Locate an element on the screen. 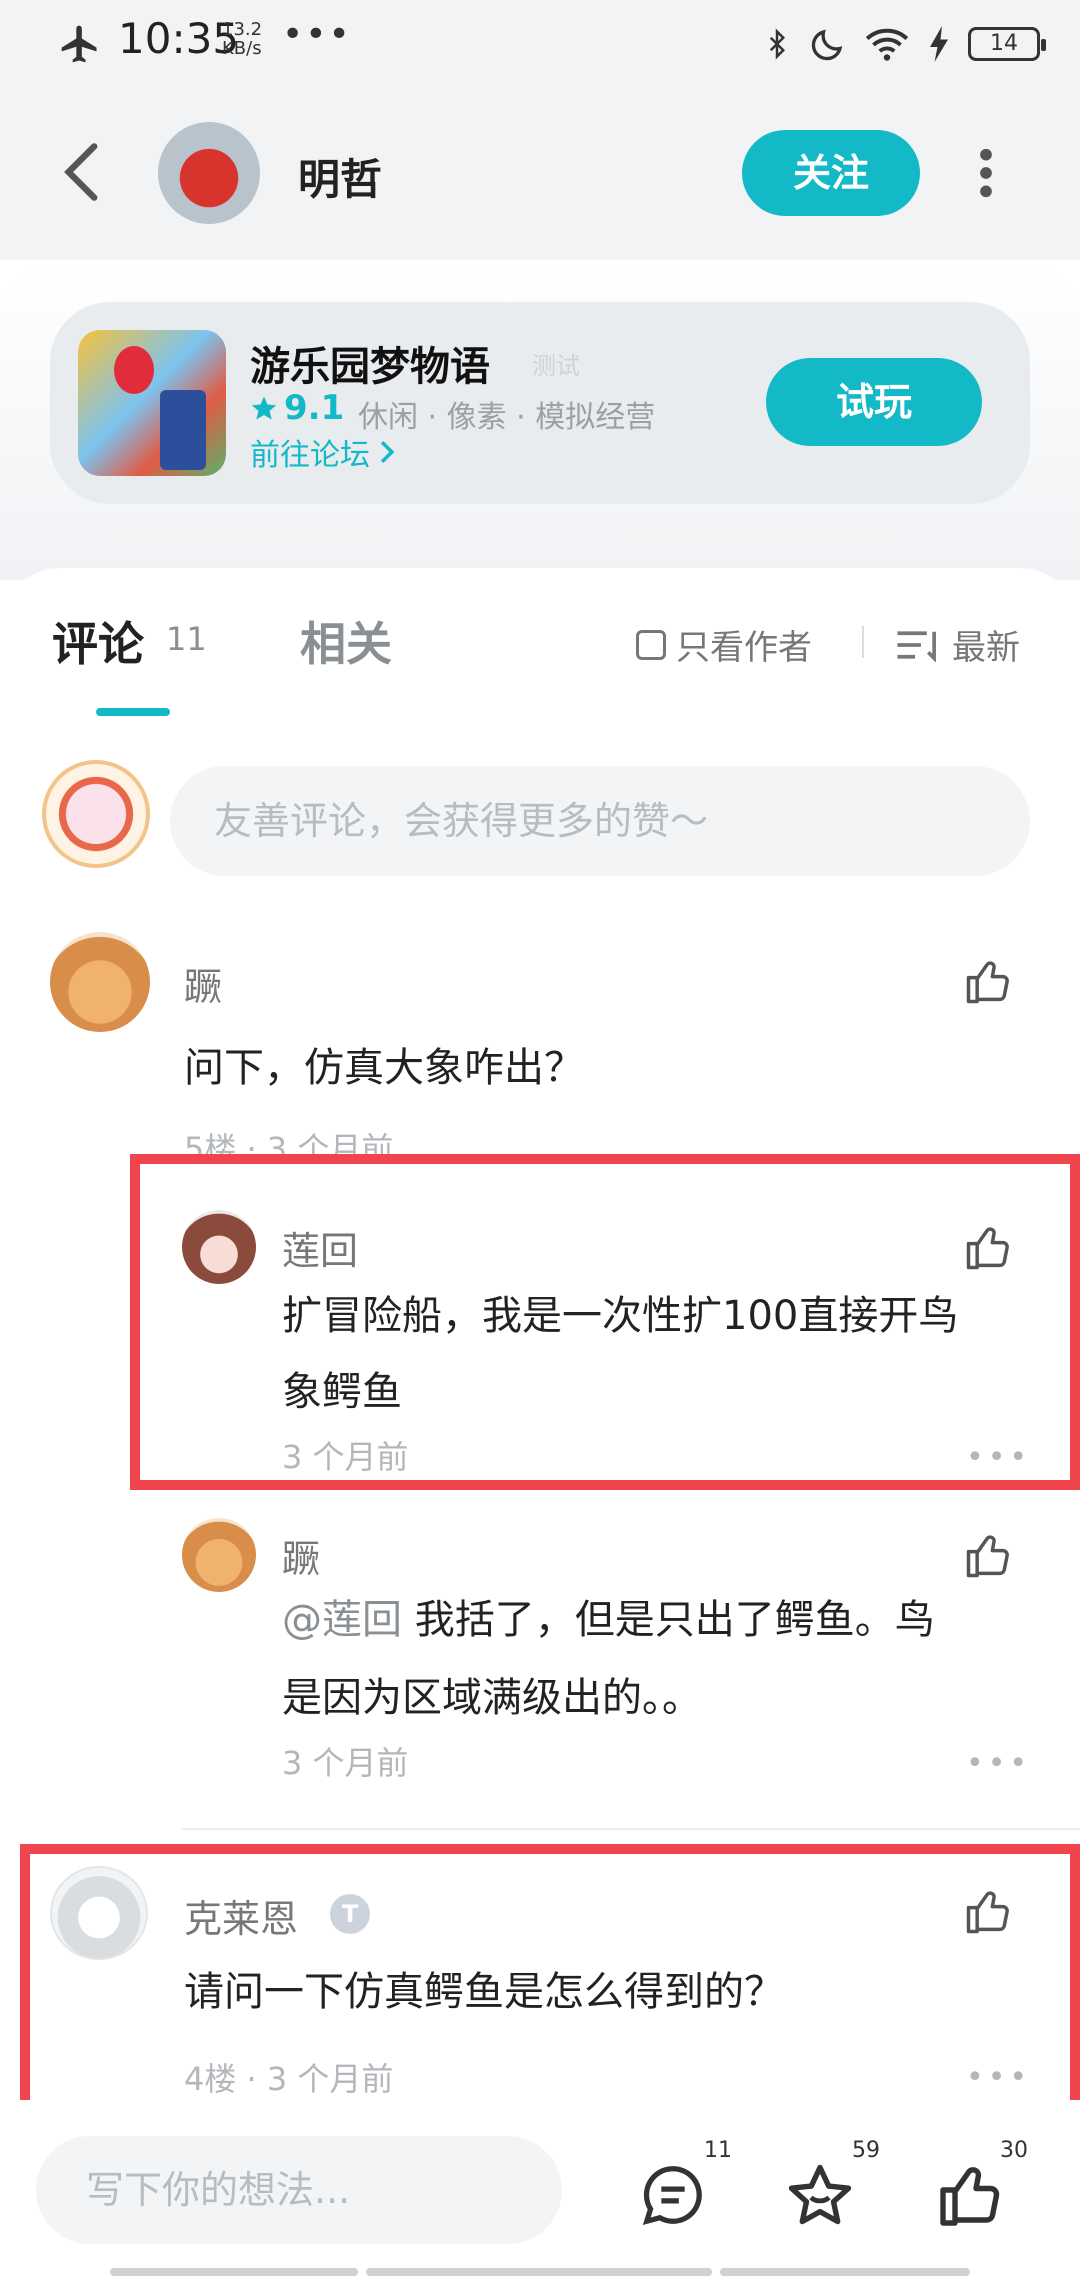 The height and width of the screenshot is (2280, 1080). chevron-right-icon is located at coordinates (387, 452).